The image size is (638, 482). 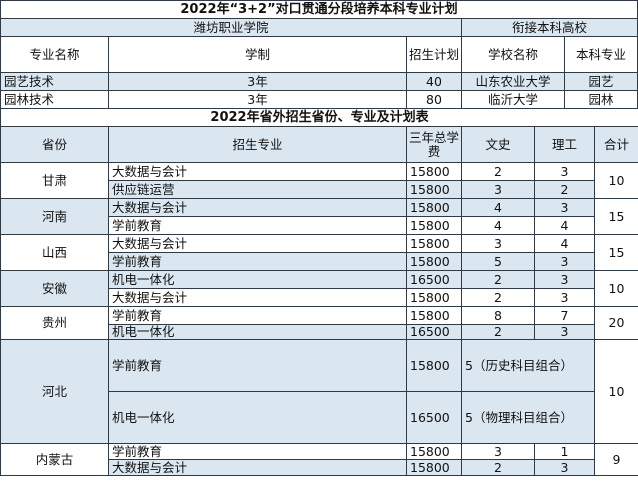 What do you see at coordinates (231, 27) in the screenshot?
I see `vocational-school: 潍坊职业学院` at bounding box center [231, 27].